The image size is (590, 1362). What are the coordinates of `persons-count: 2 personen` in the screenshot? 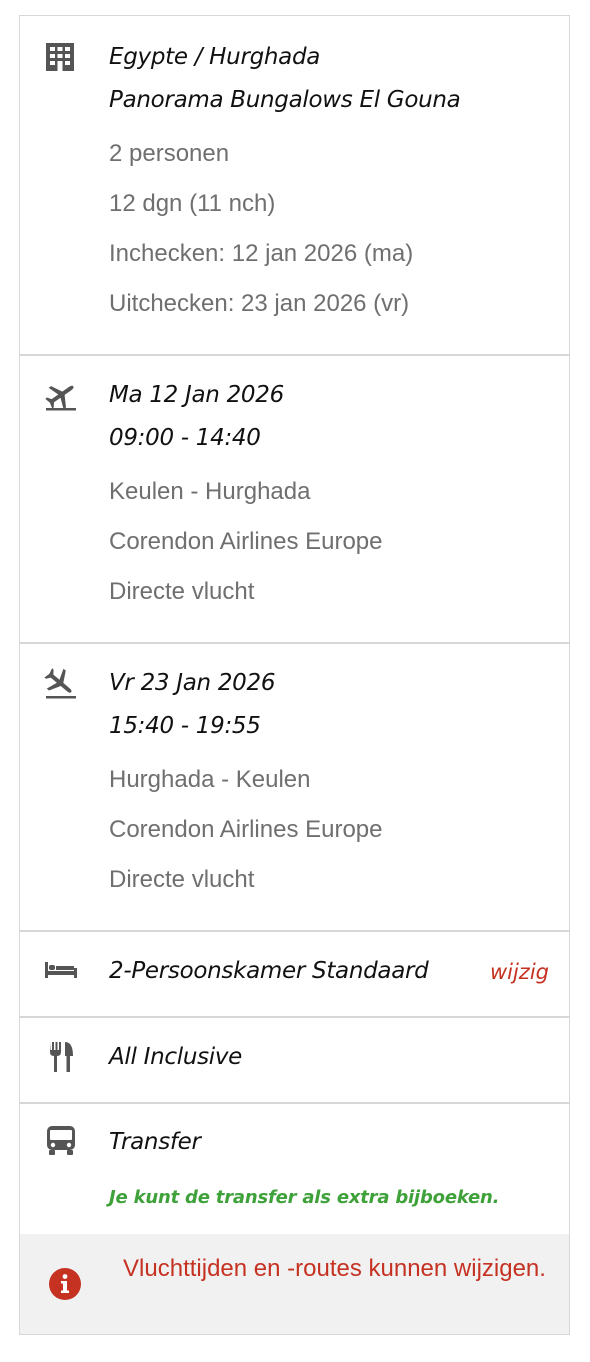 It's located at (169, 153).